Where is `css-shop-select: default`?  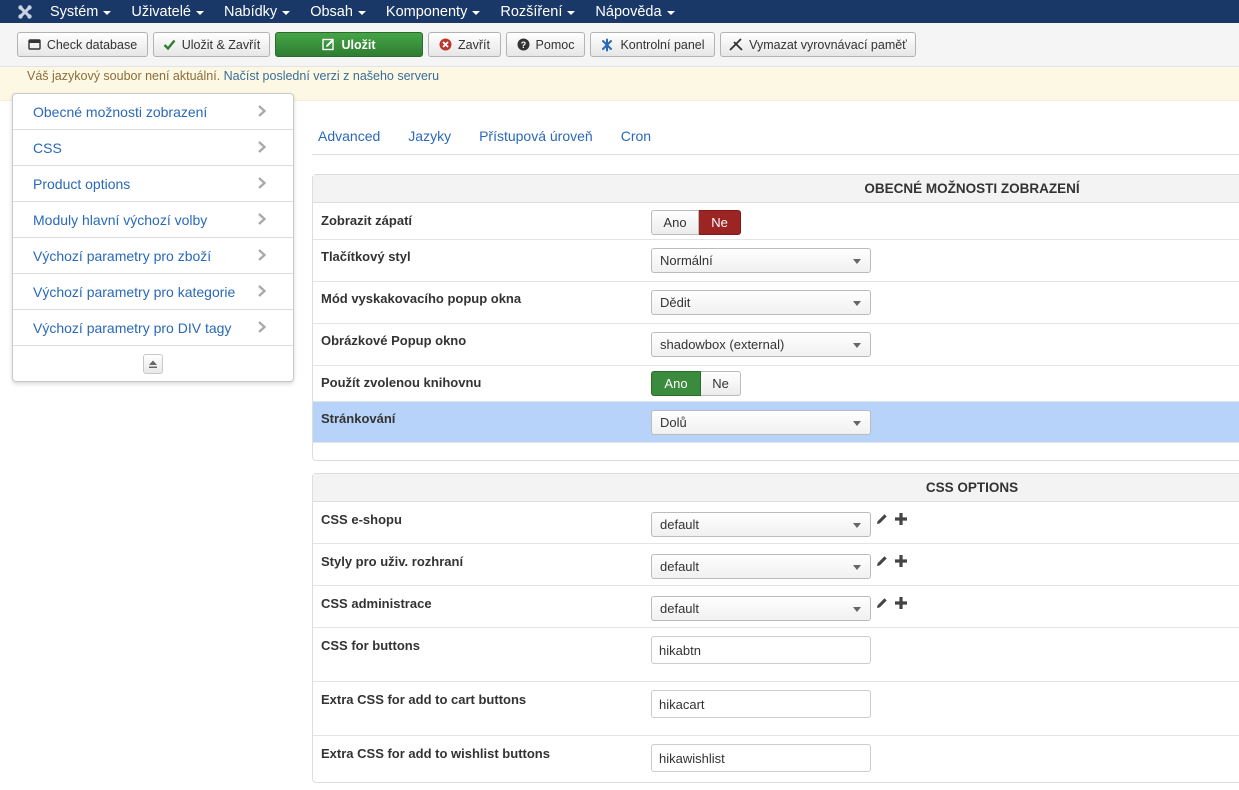 css-shop-select: default is located at coordinates (761, 524).